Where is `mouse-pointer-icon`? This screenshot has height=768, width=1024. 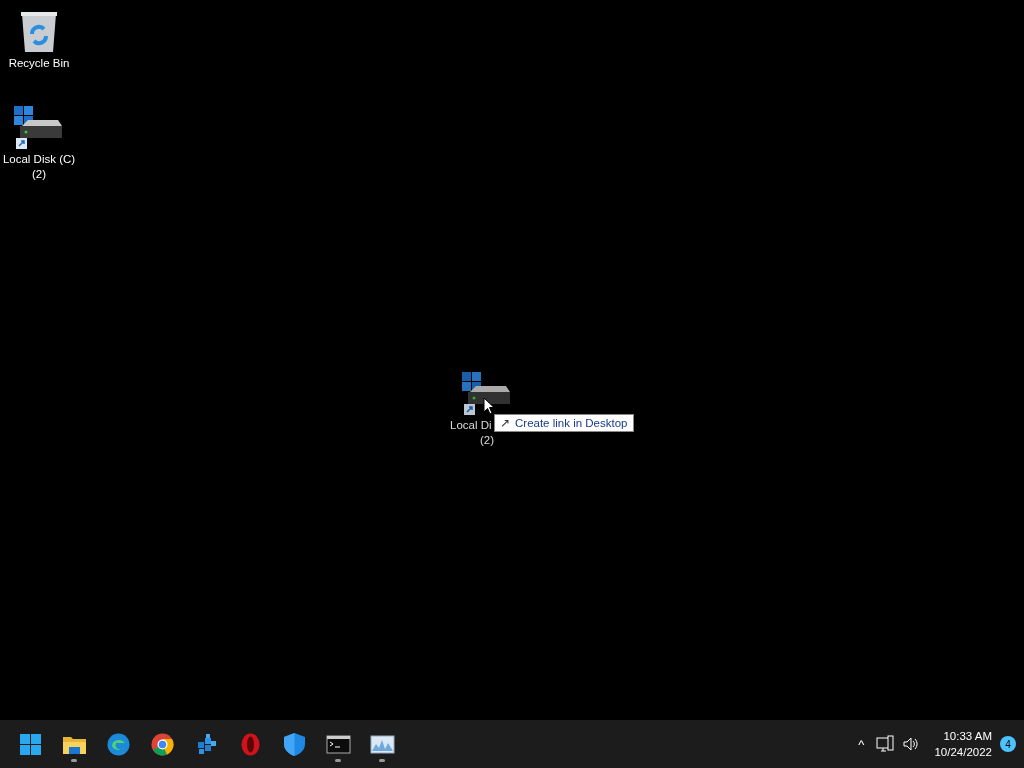
mouse-pointer-icon is located at coordinates (489, 406).